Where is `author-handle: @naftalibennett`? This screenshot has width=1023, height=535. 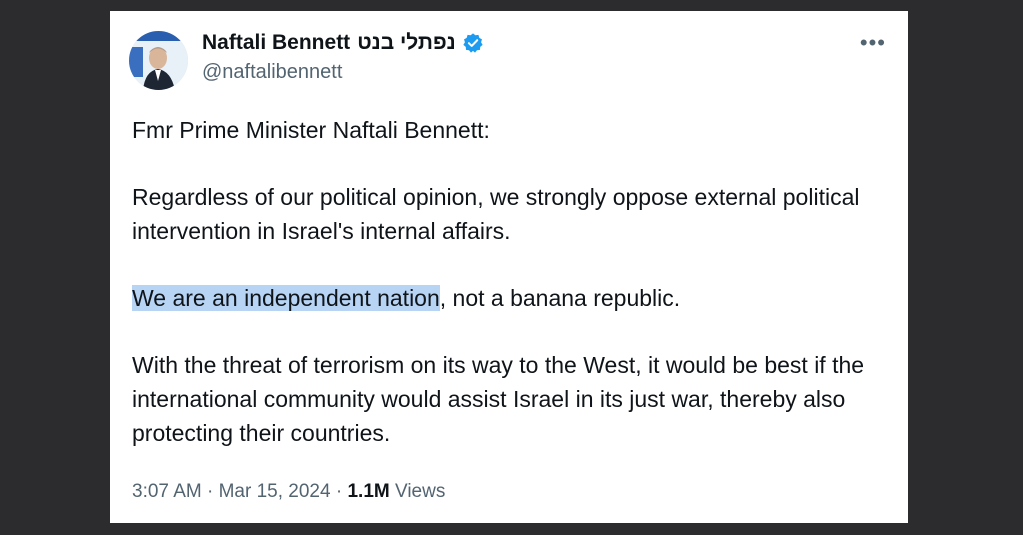
author-handle: @naftalibennett is located at coordinates (272, 72).